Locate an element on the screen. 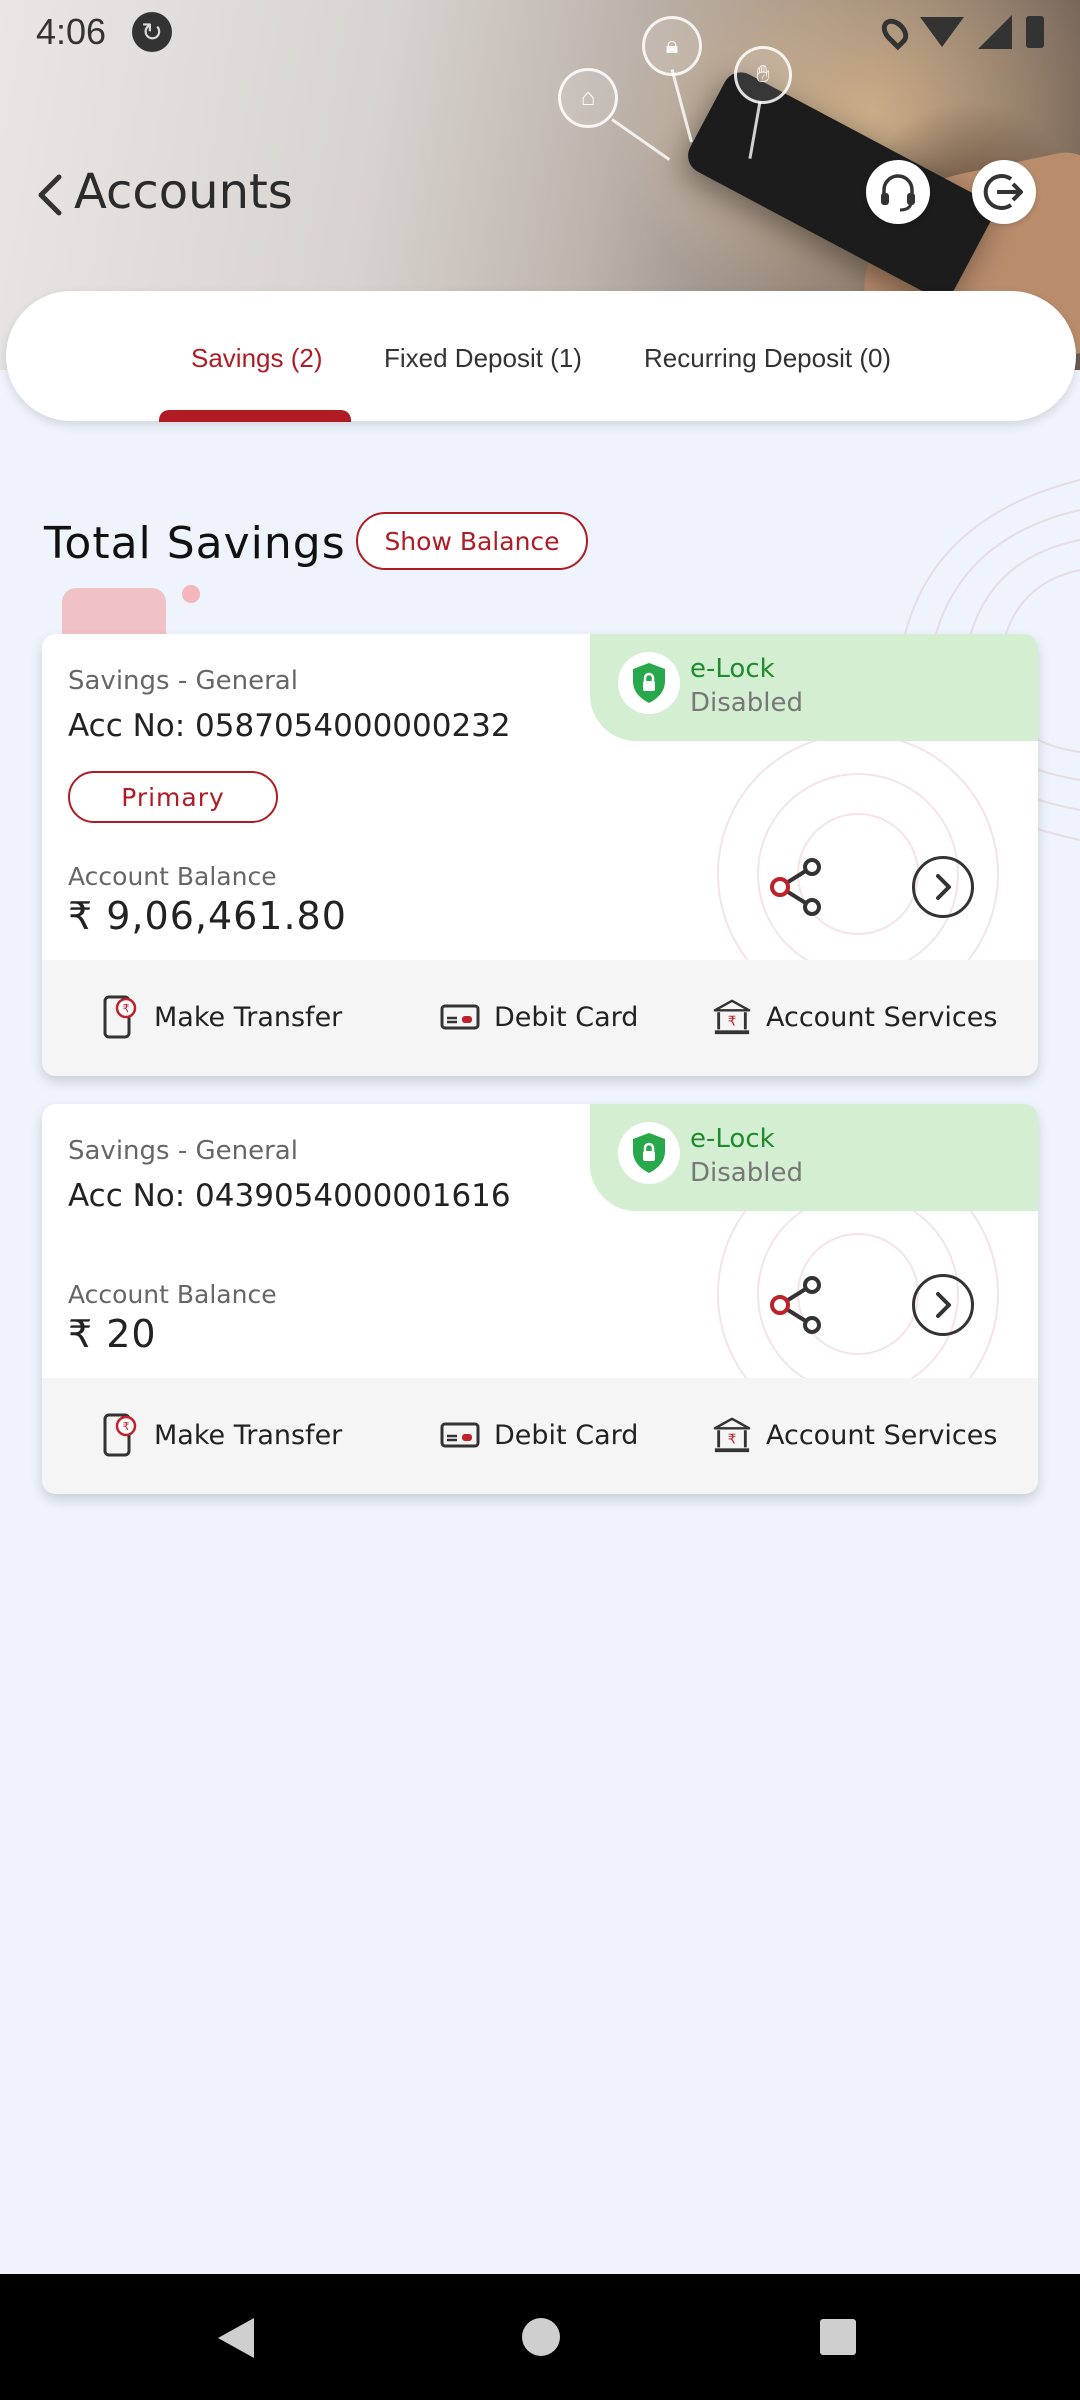 This screenshot has width=1080, height=2400. headset-icon is located at coordinates (898, 193).